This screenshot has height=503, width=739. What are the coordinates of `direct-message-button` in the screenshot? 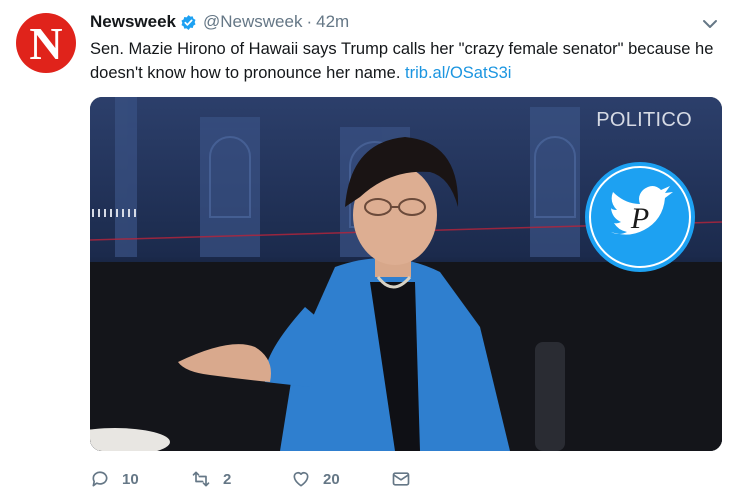 It's located at (407, 479).